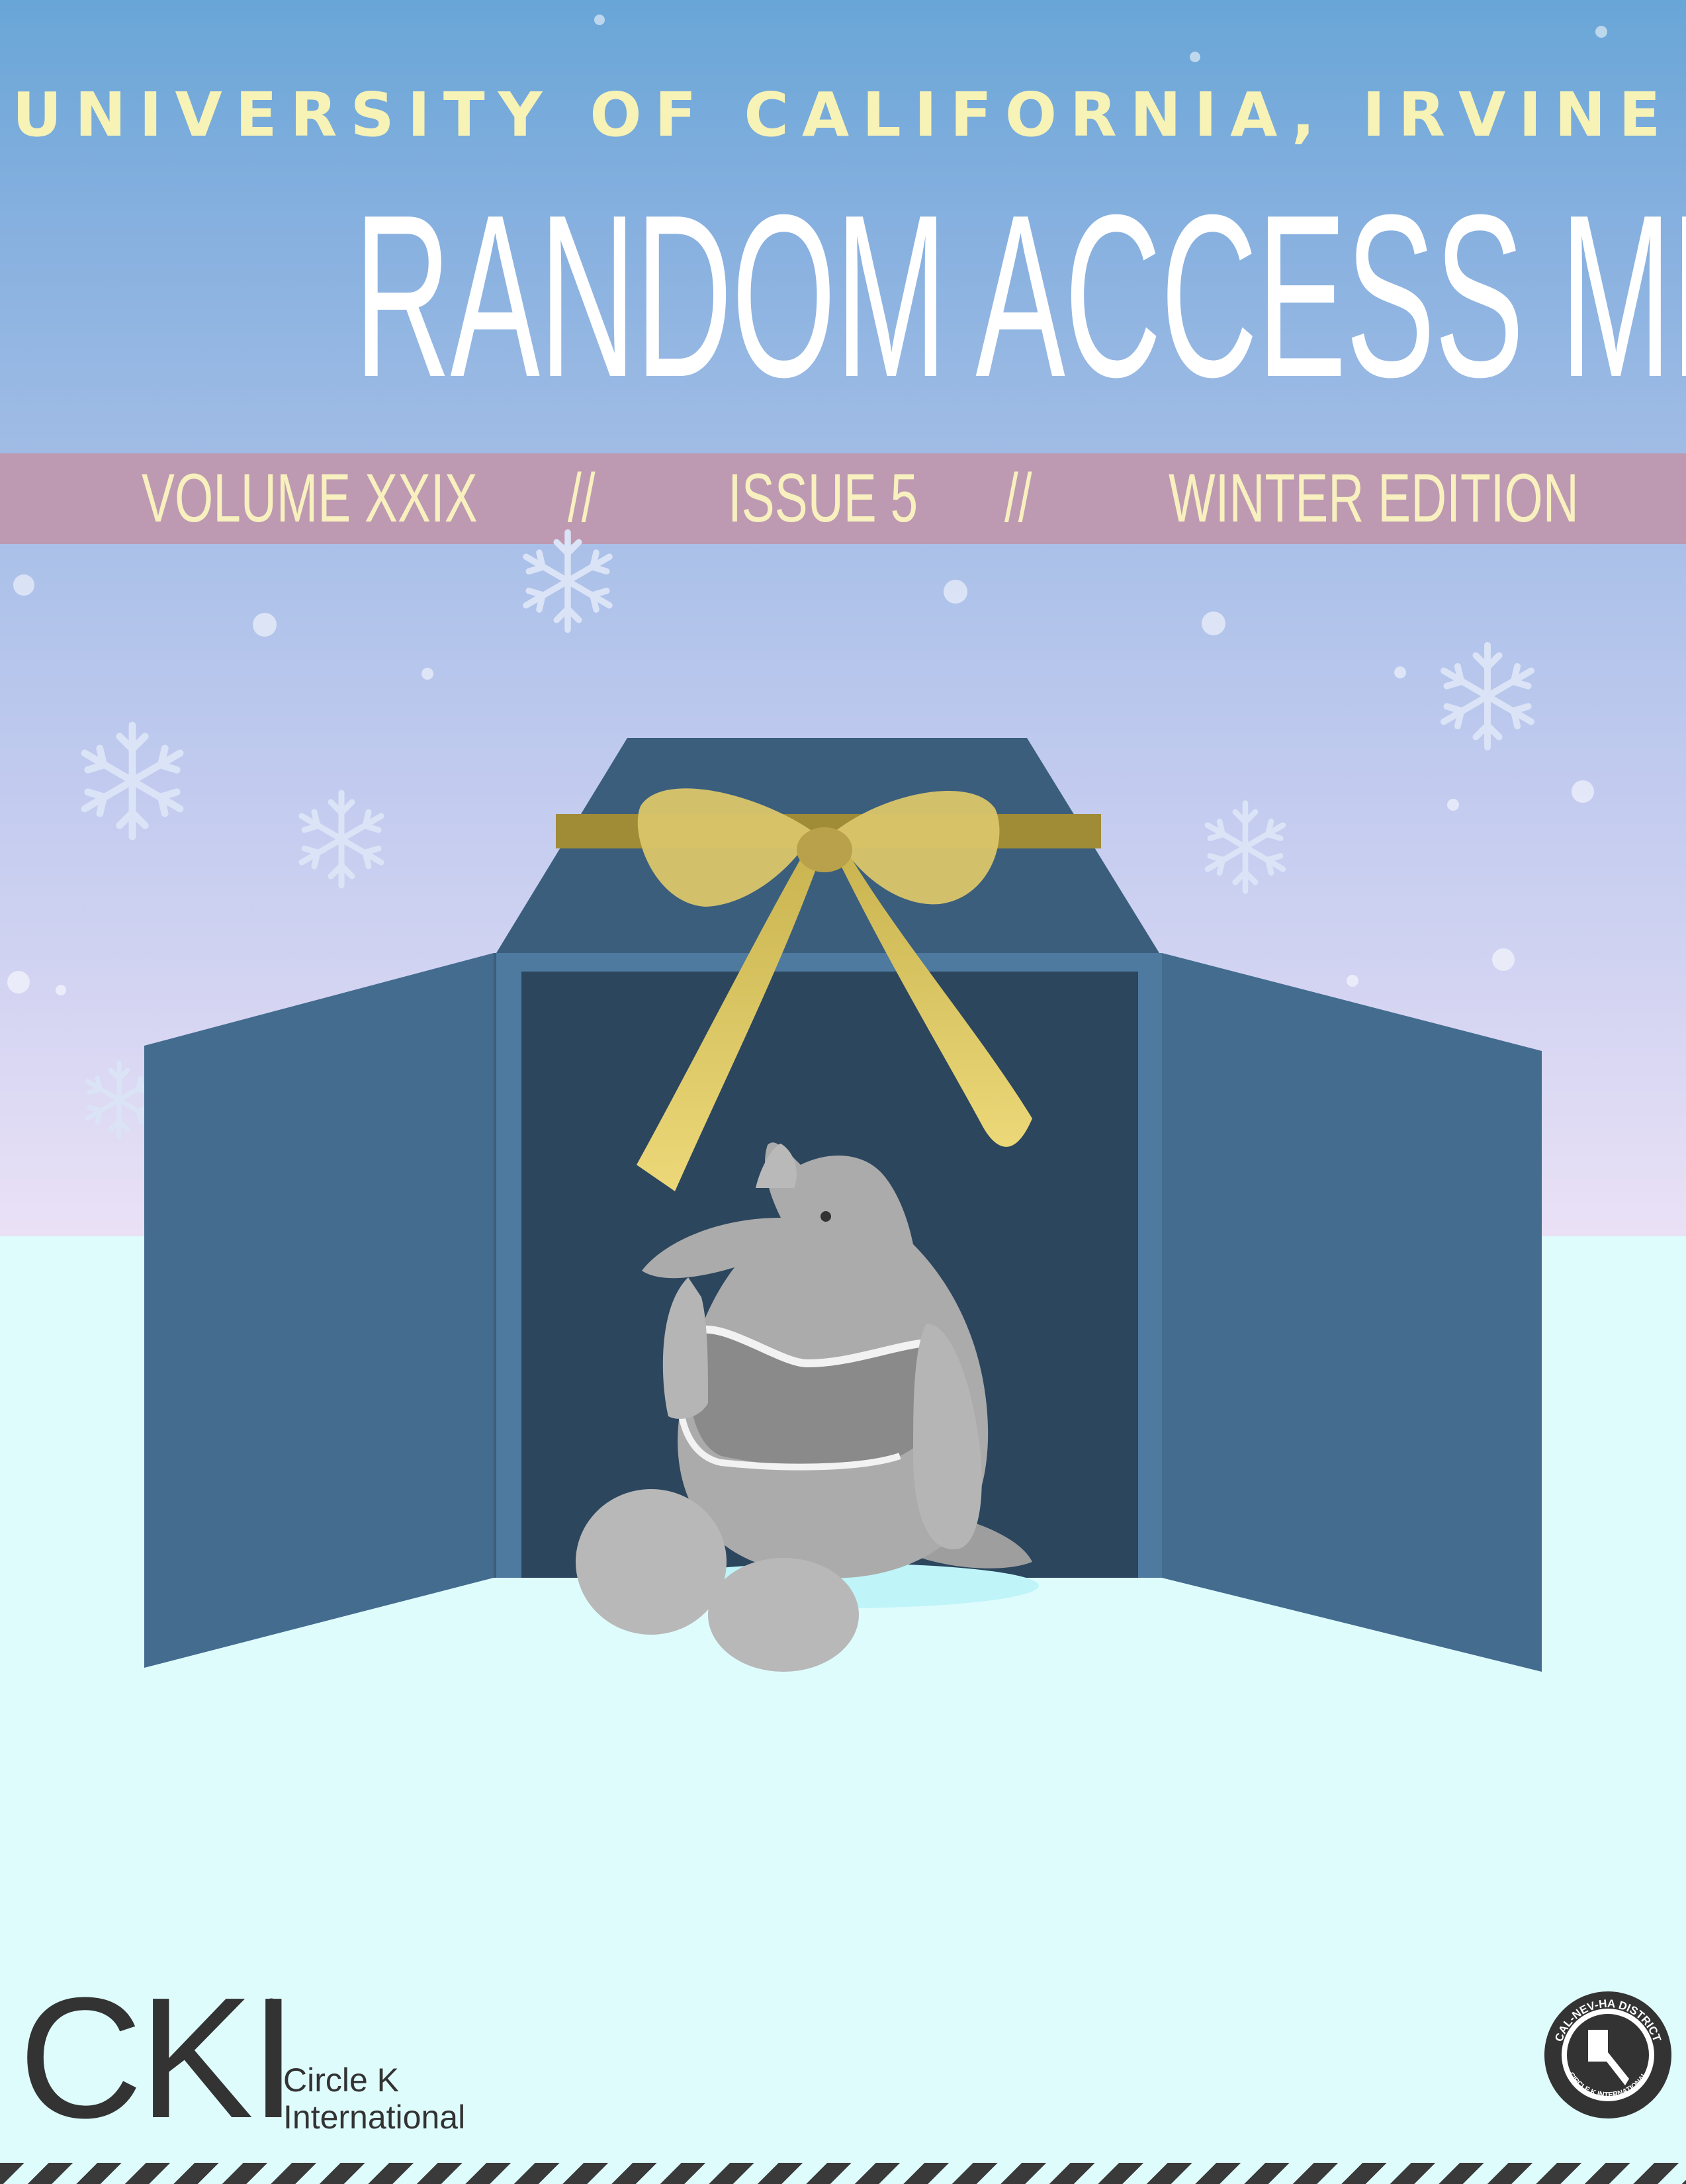 The height and width of the screenshot is (2184, 1686). Describe the element at coordinates (341, 2080) in the screenshot. I see `cki-line-1: Circle K` at that location.